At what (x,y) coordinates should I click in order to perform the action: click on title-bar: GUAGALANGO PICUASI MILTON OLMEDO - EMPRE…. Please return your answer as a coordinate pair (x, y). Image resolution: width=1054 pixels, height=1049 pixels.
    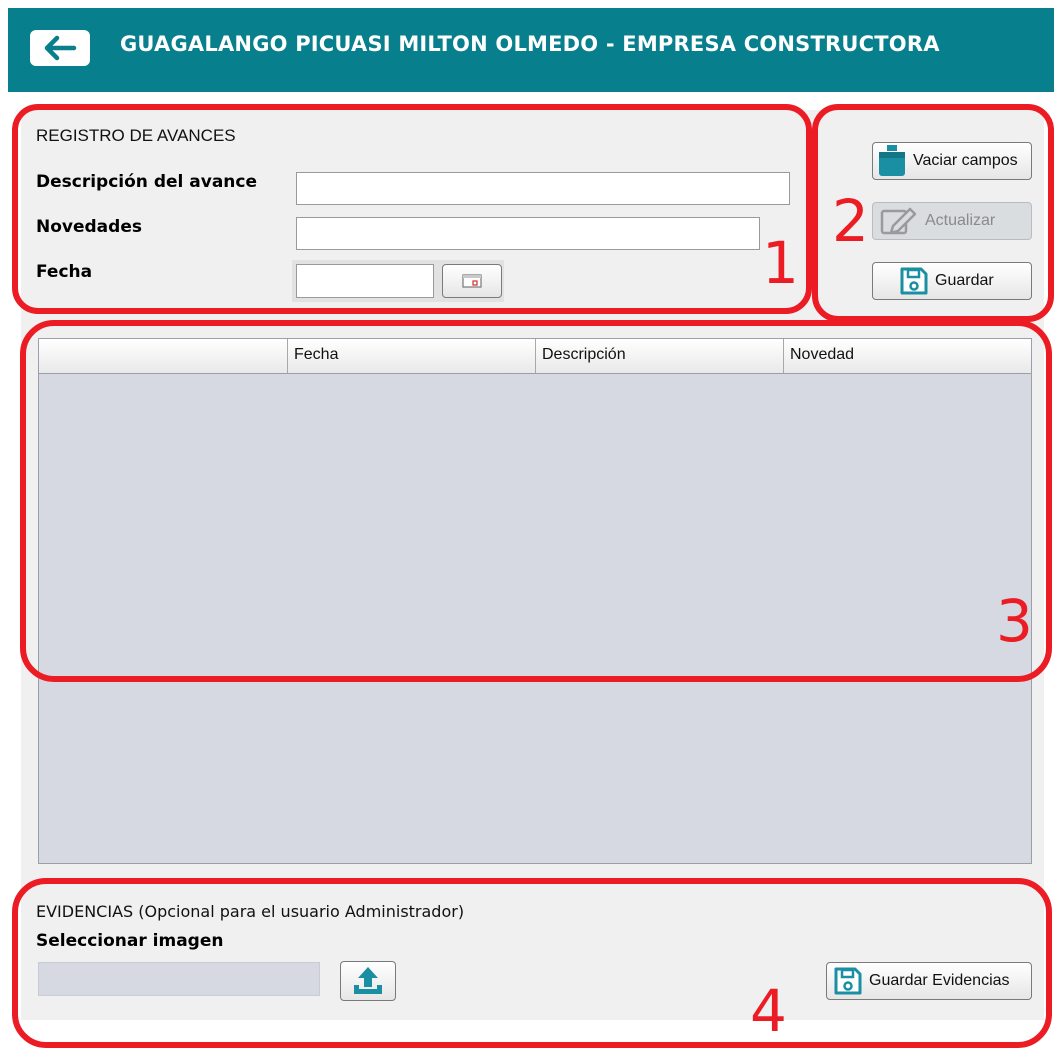
    Looking at the image, I should click on (531, 50).